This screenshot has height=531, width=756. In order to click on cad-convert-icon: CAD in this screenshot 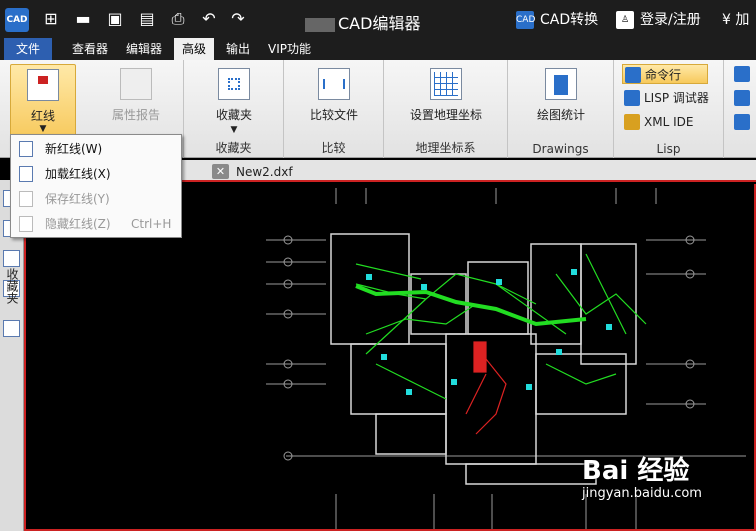, I will do `click(525, 20)`.